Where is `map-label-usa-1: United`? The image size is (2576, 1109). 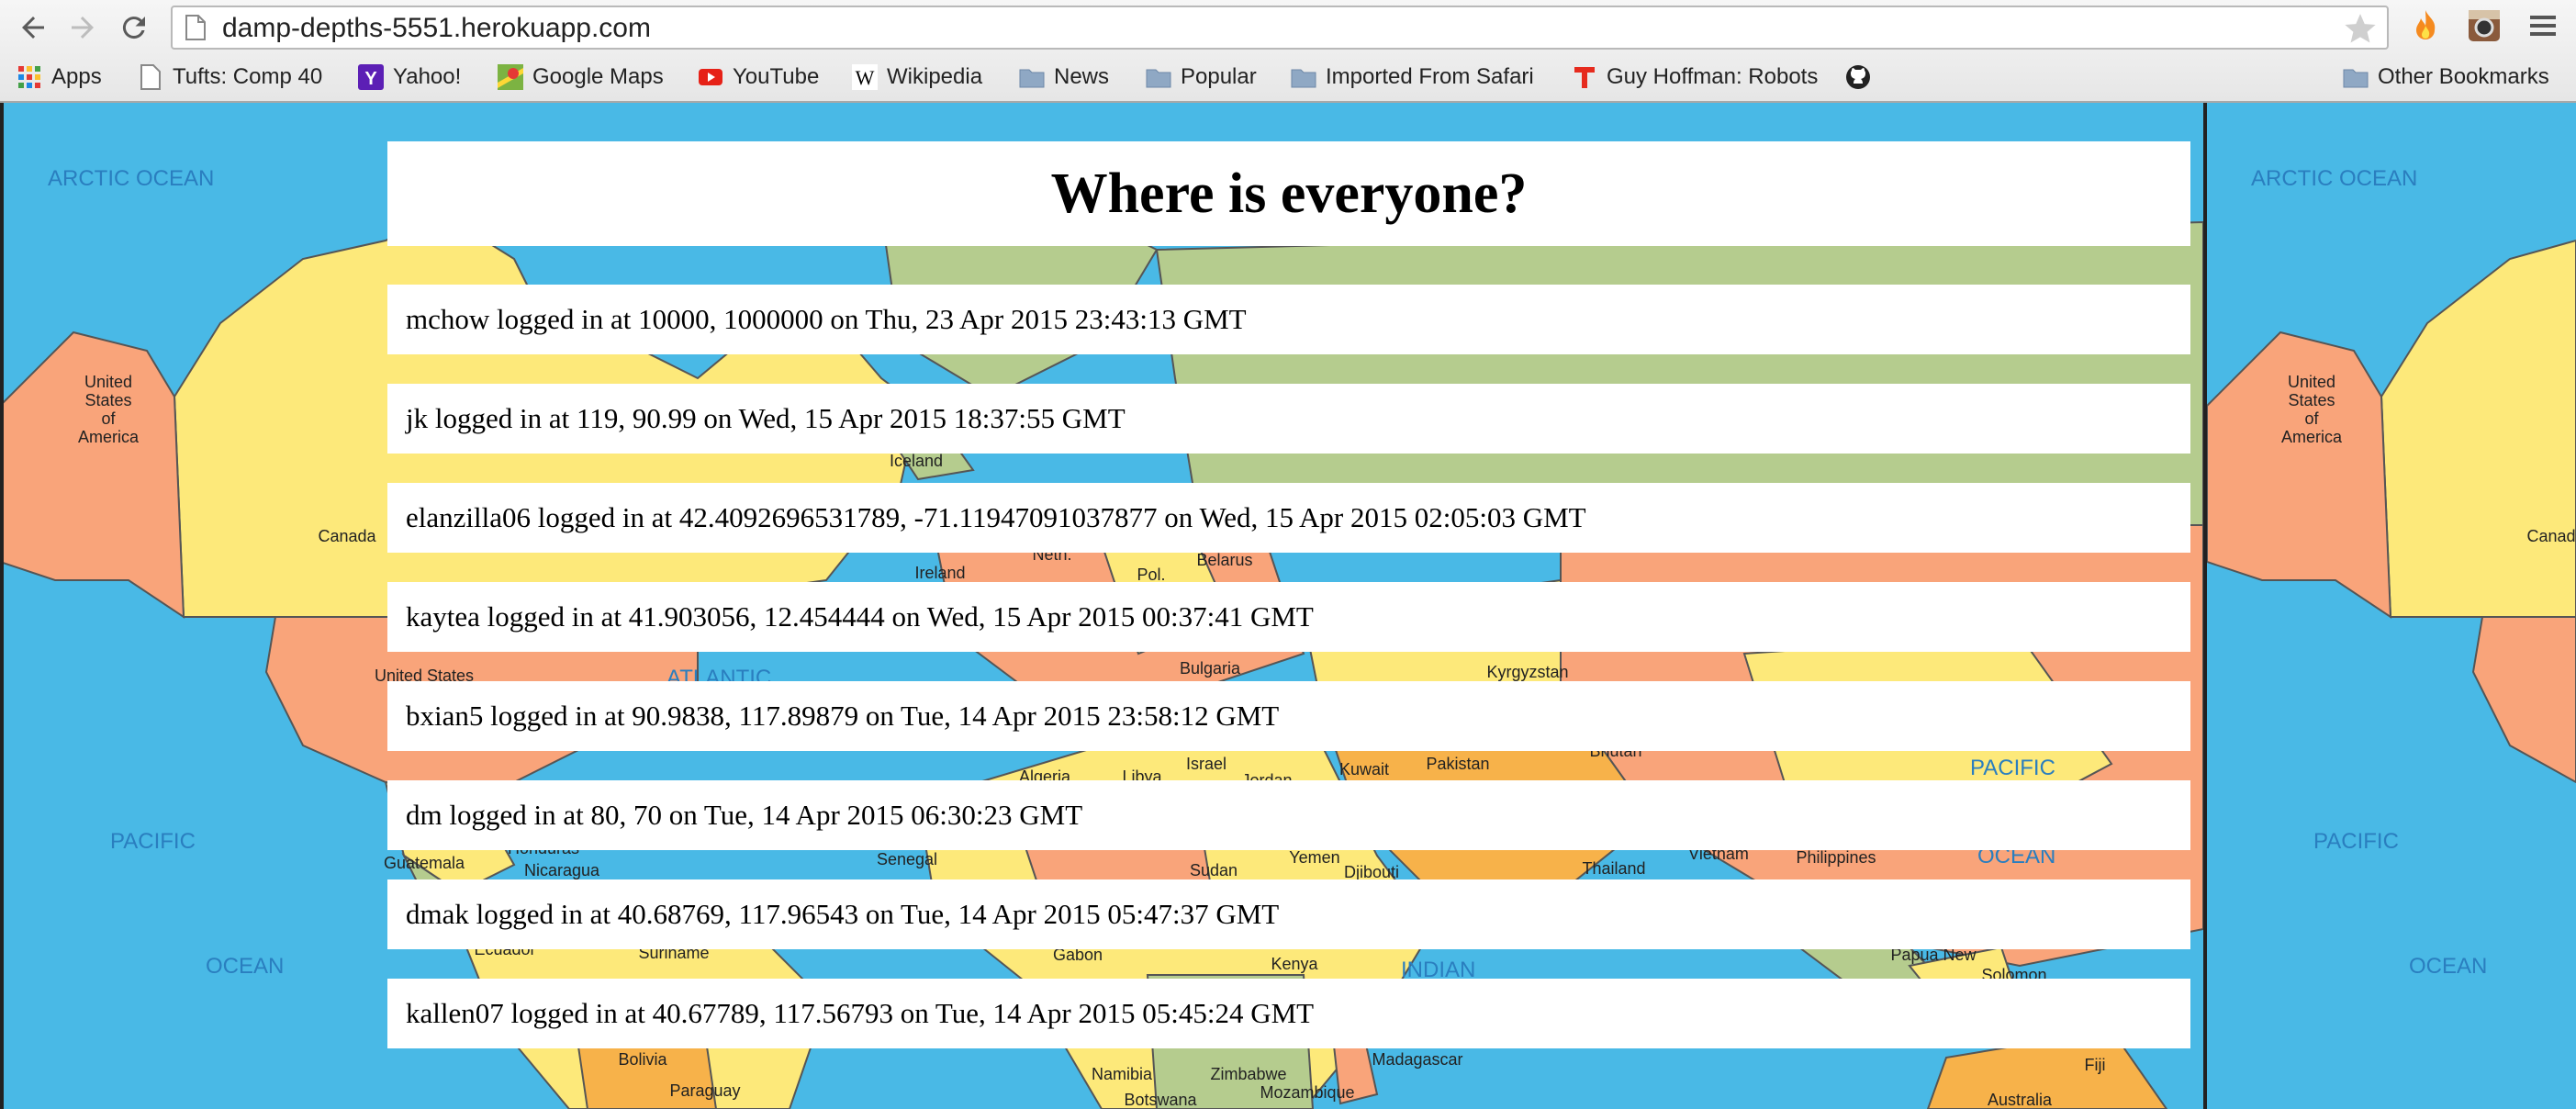
map-label-usa-1: United is located at coordinates (108, 382).